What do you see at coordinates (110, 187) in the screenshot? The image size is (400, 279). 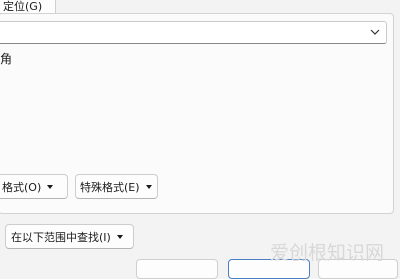 I see `special-format-button-label: 特殊格式(E)` at bounding box center [110, 187].